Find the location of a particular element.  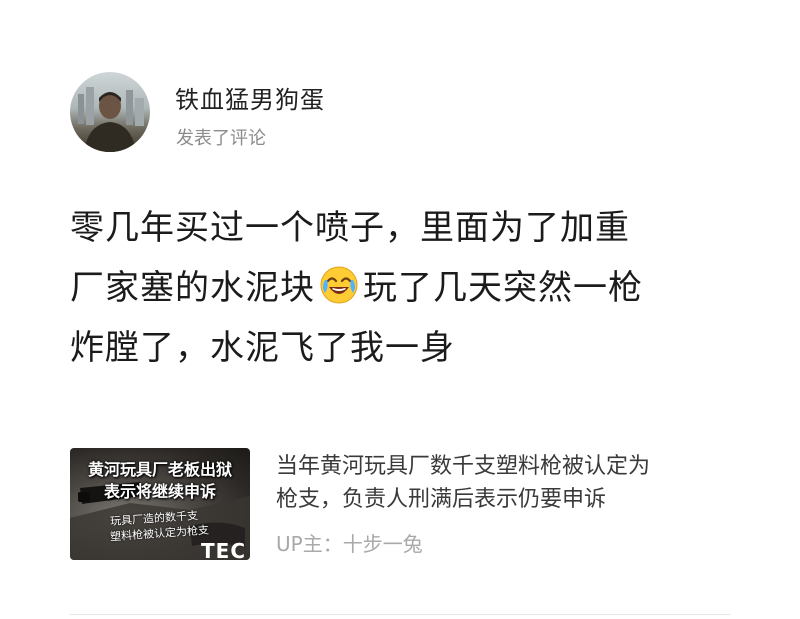

comment-line: 炸膛了，水泥飞了我一身 is located at coordinates (402, 348).